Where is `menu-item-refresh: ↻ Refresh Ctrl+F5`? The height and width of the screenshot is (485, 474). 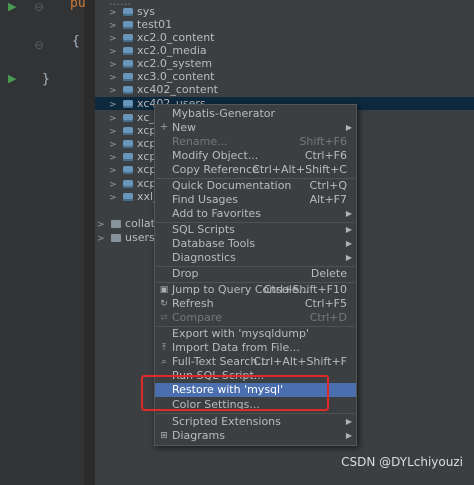 menu-item-refresh: ↻ Refresh Ctrl+F5 is located at coordinates (255, 304).